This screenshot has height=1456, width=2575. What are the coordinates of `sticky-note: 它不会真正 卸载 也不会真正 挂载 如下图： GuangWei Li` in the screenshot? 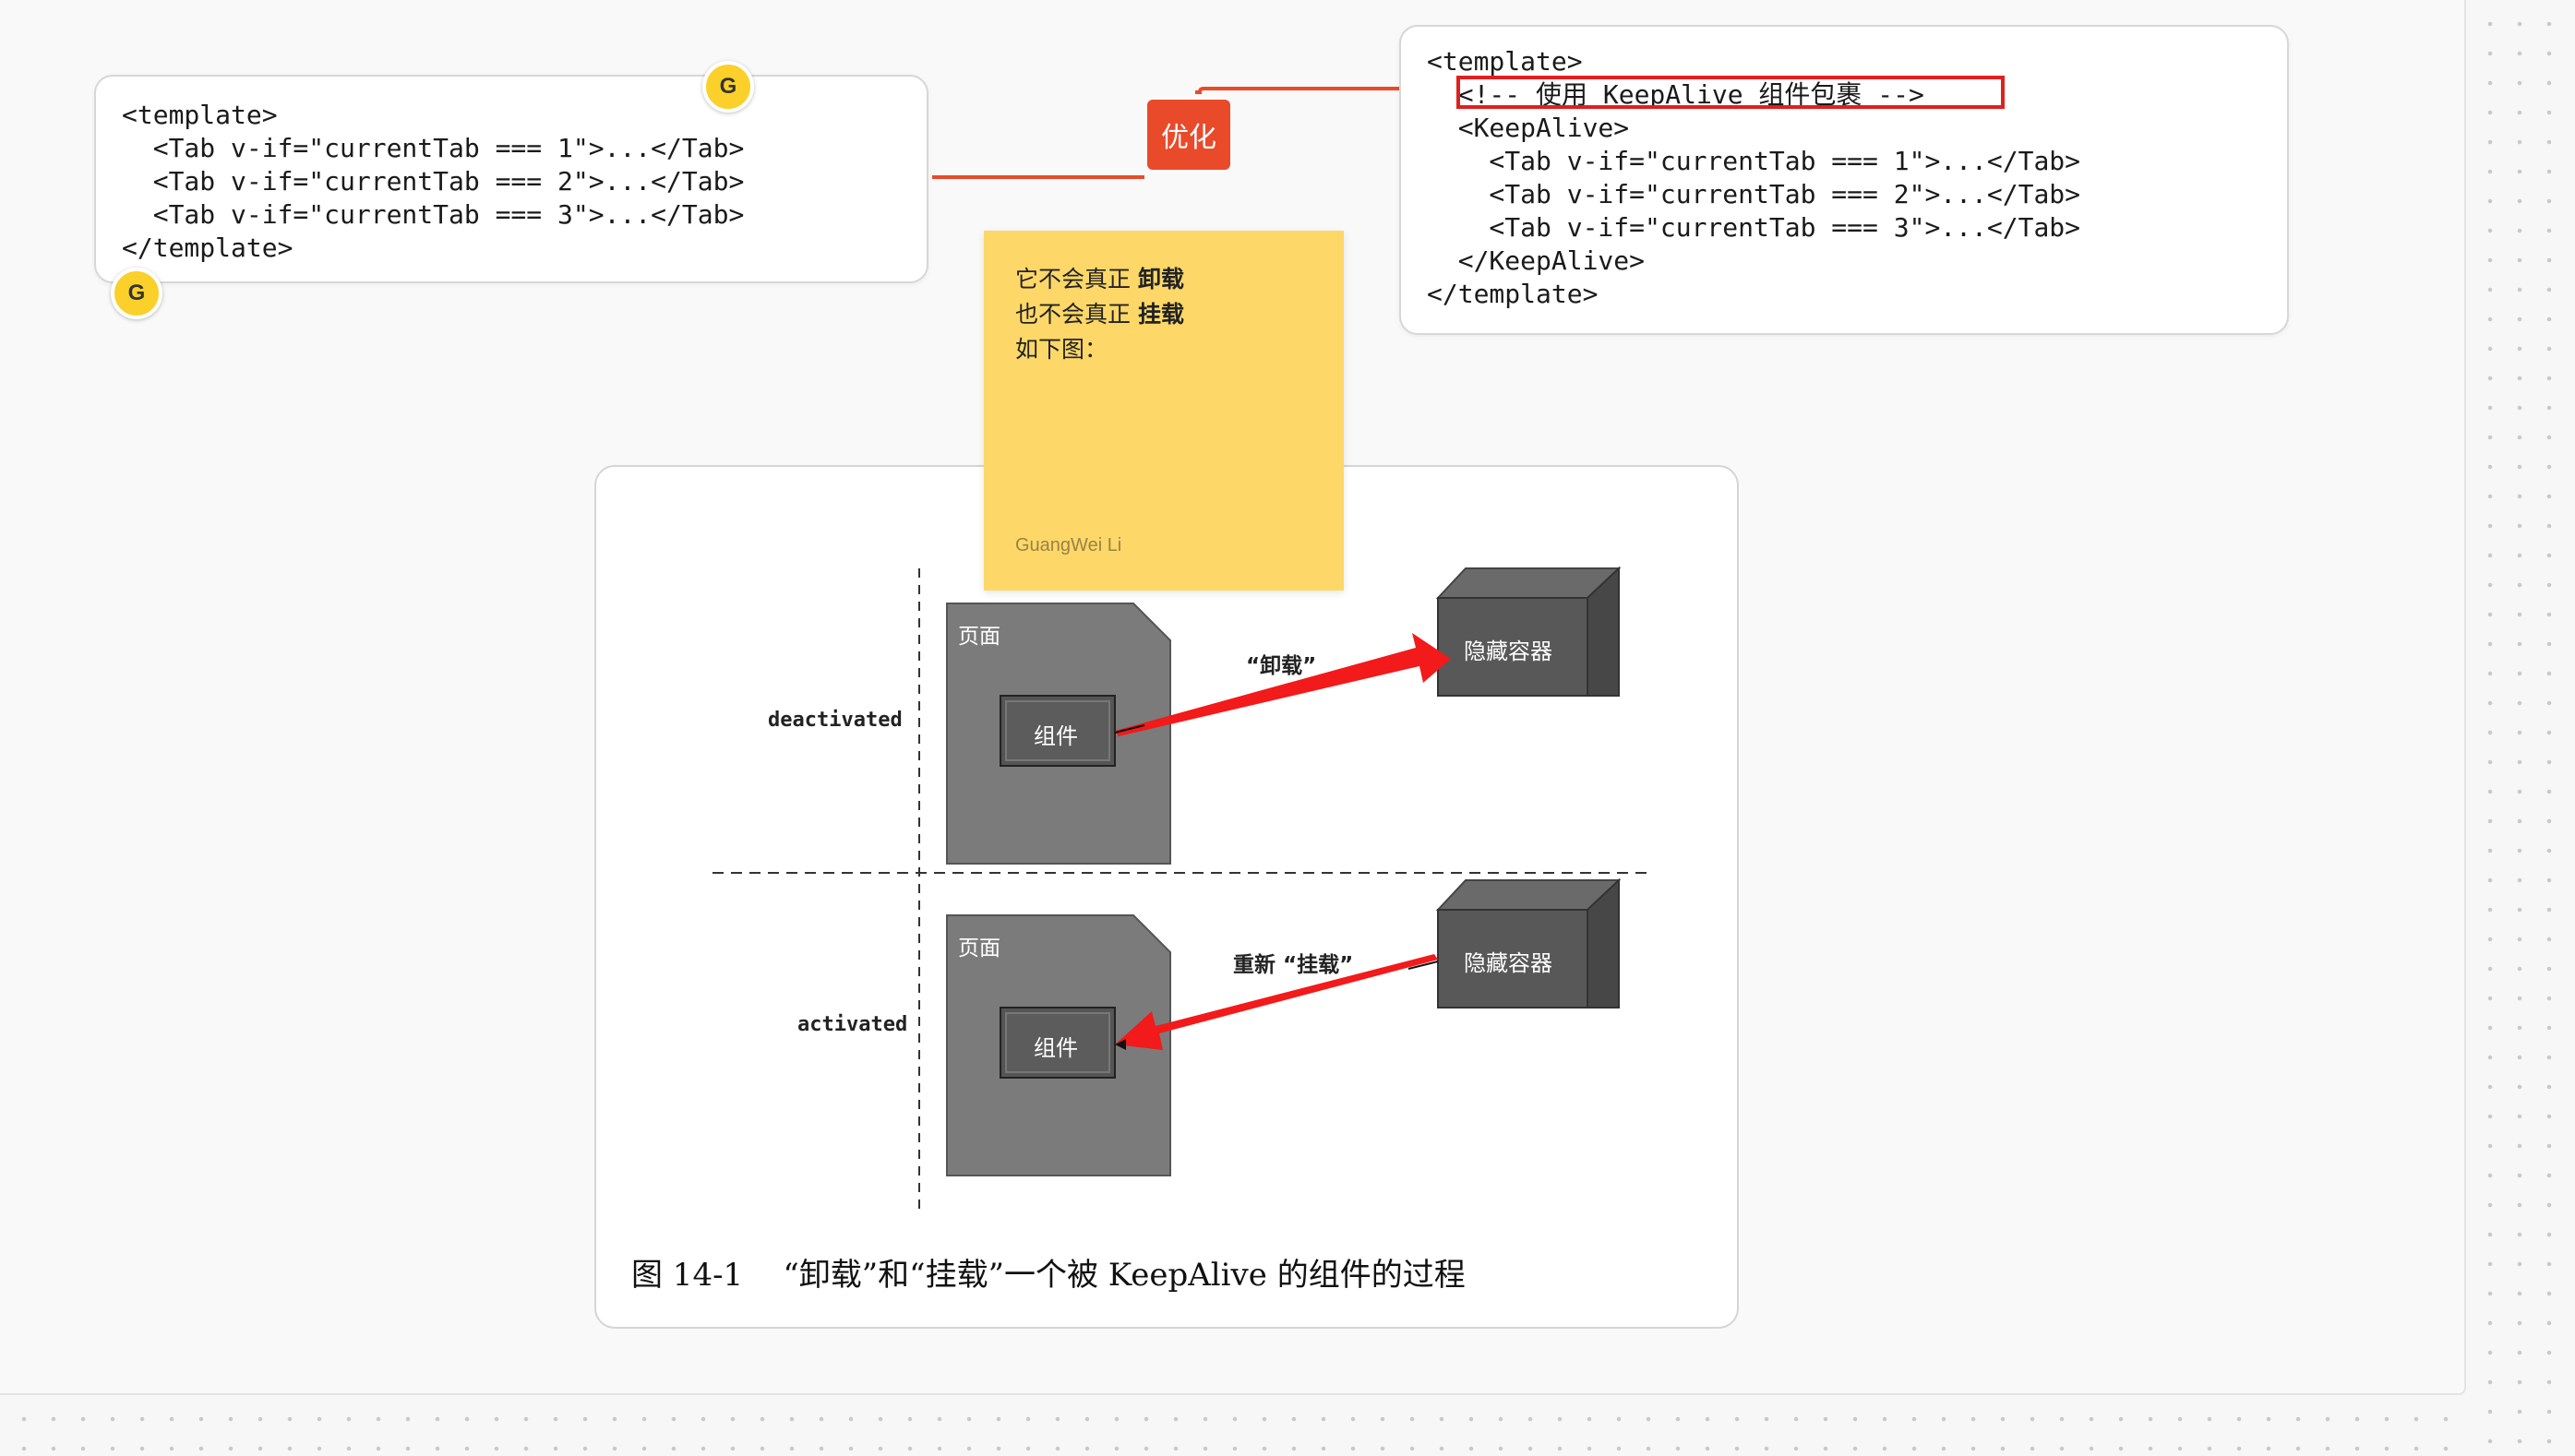 It's located at (1164, 411).